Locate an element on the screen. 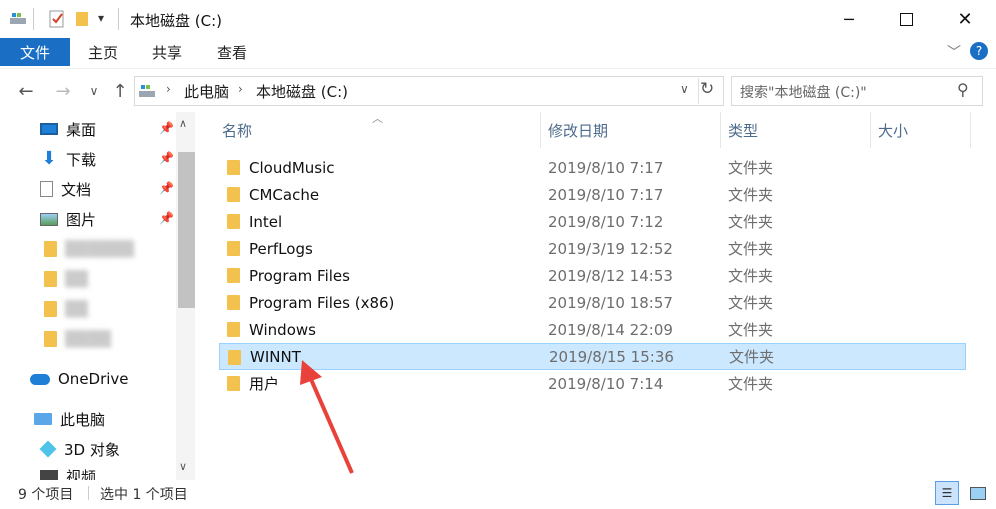  file-name: Program Files (x86) is located at coordinates (322, 302).